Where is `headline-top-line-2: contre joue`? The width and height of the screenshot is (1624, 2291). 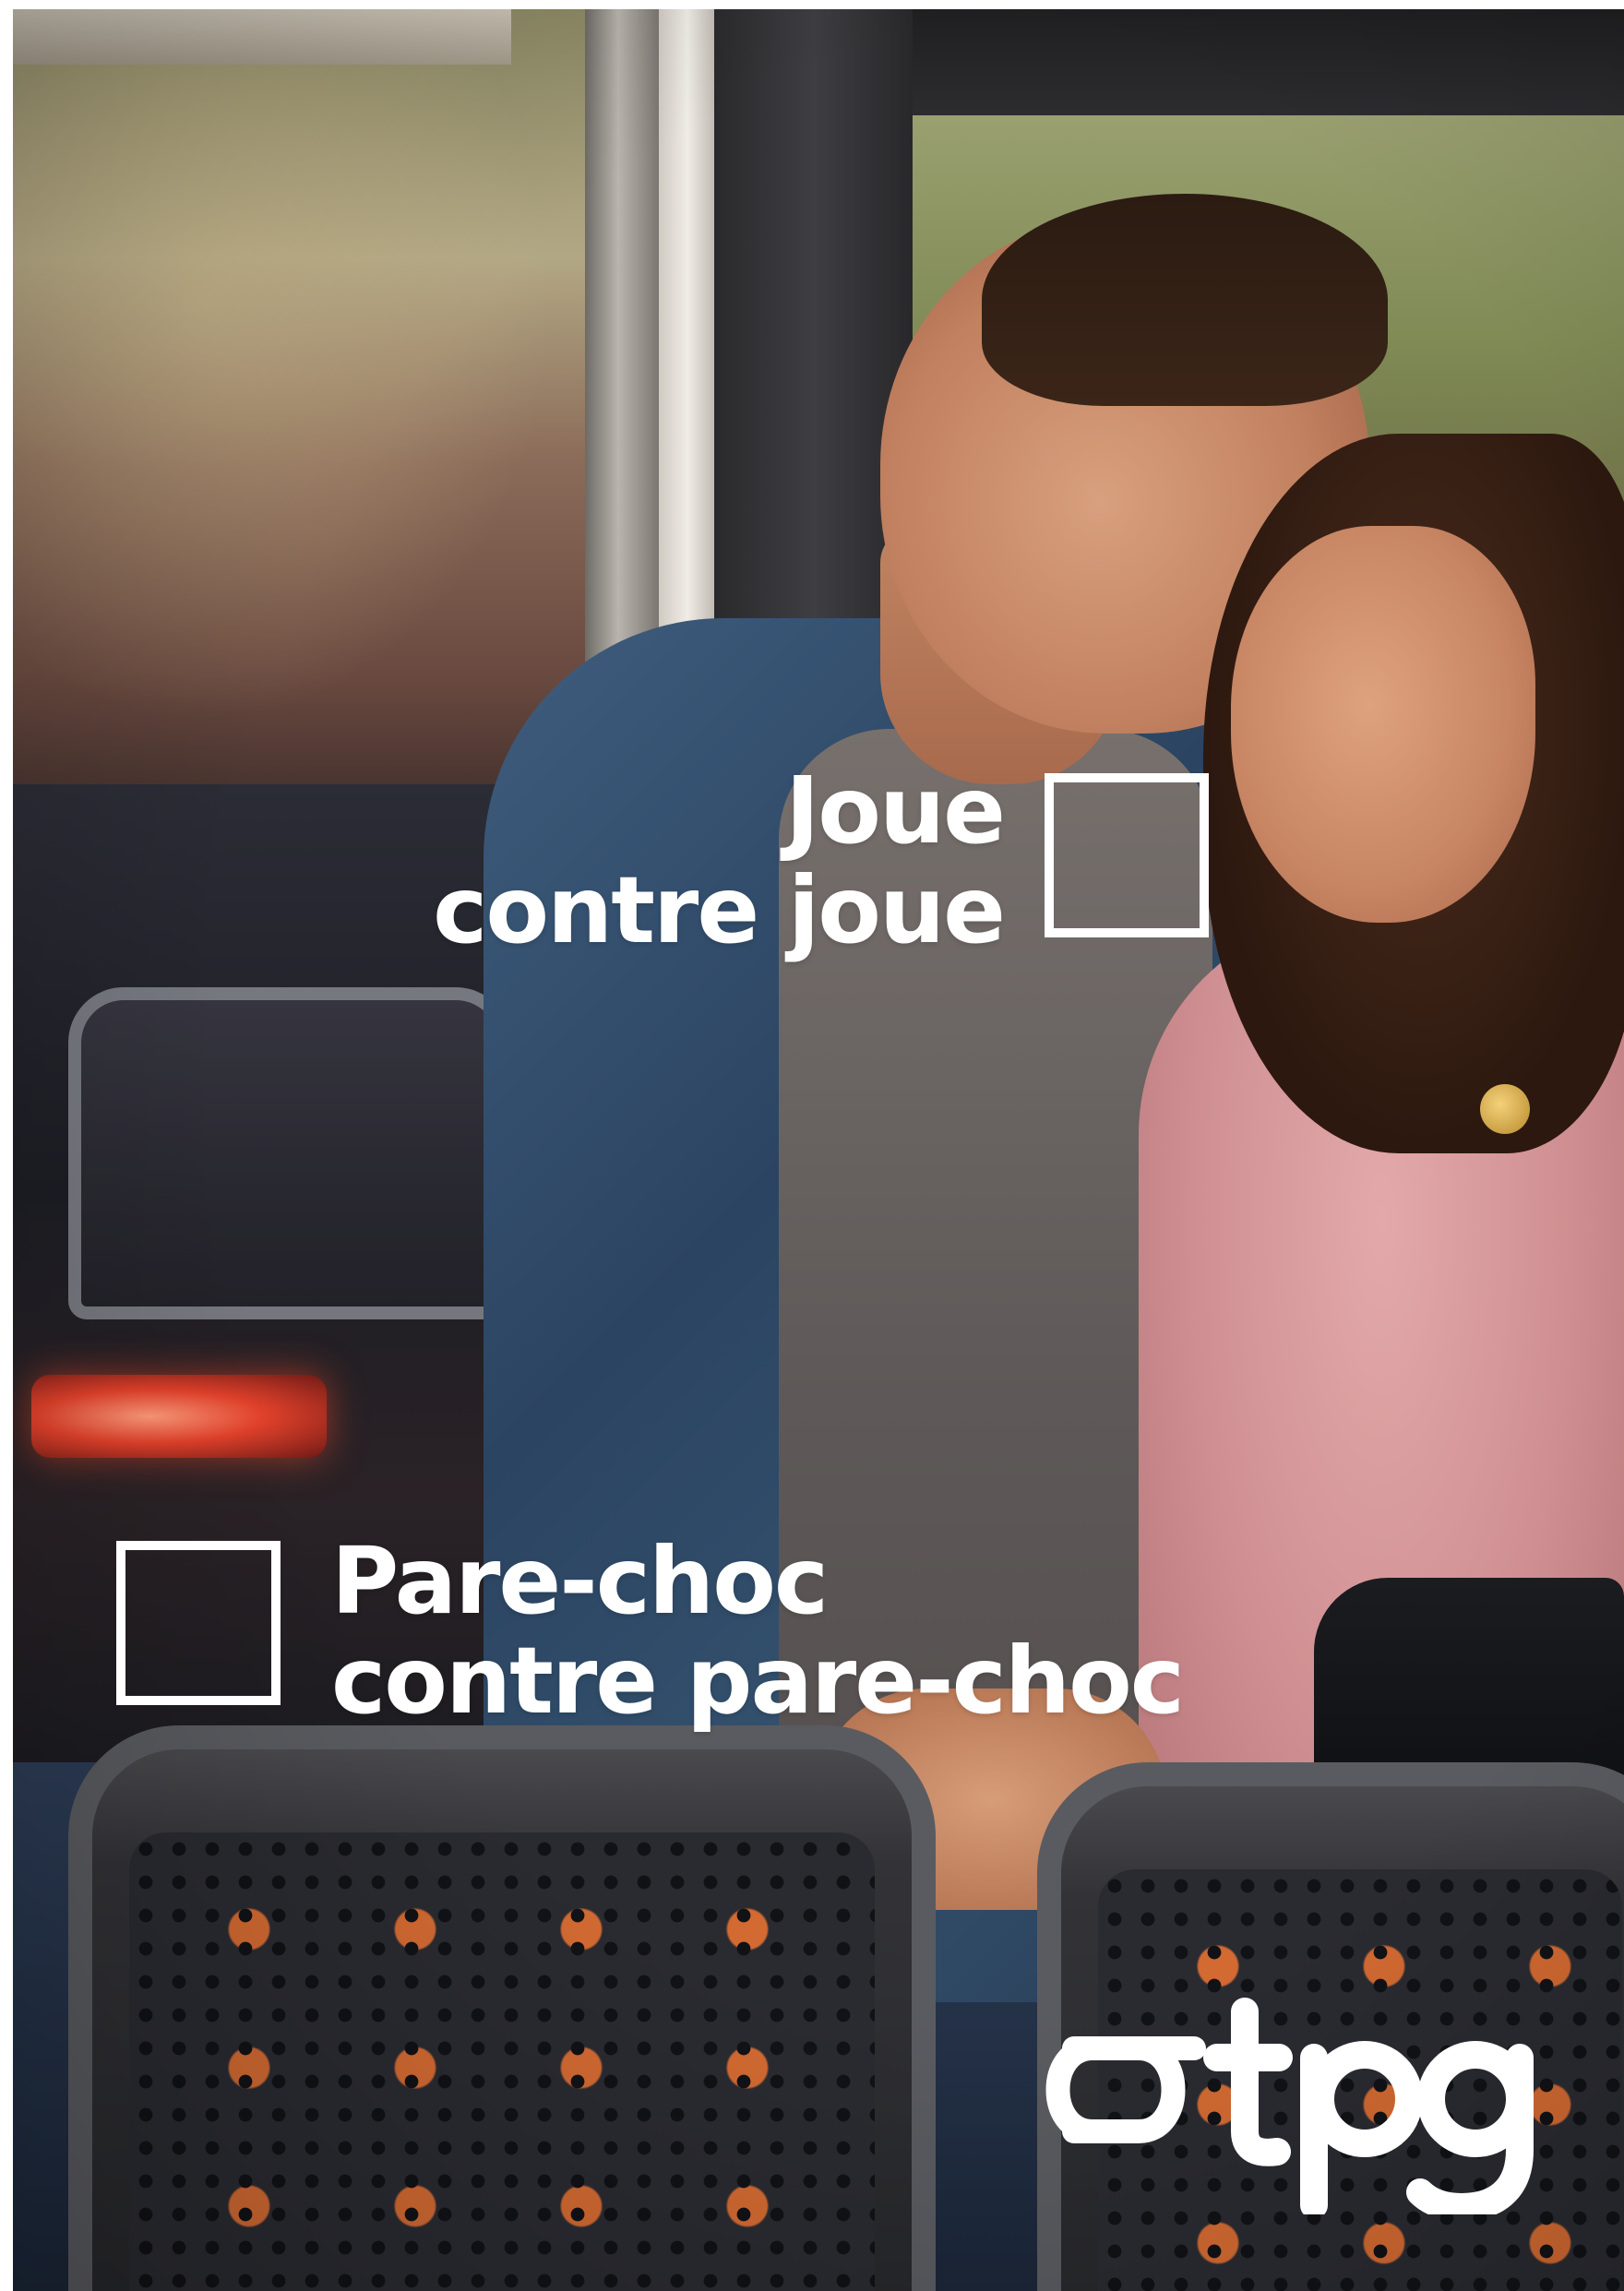
headline-top-line-2: contre joue is located at coordinates (719, 910).